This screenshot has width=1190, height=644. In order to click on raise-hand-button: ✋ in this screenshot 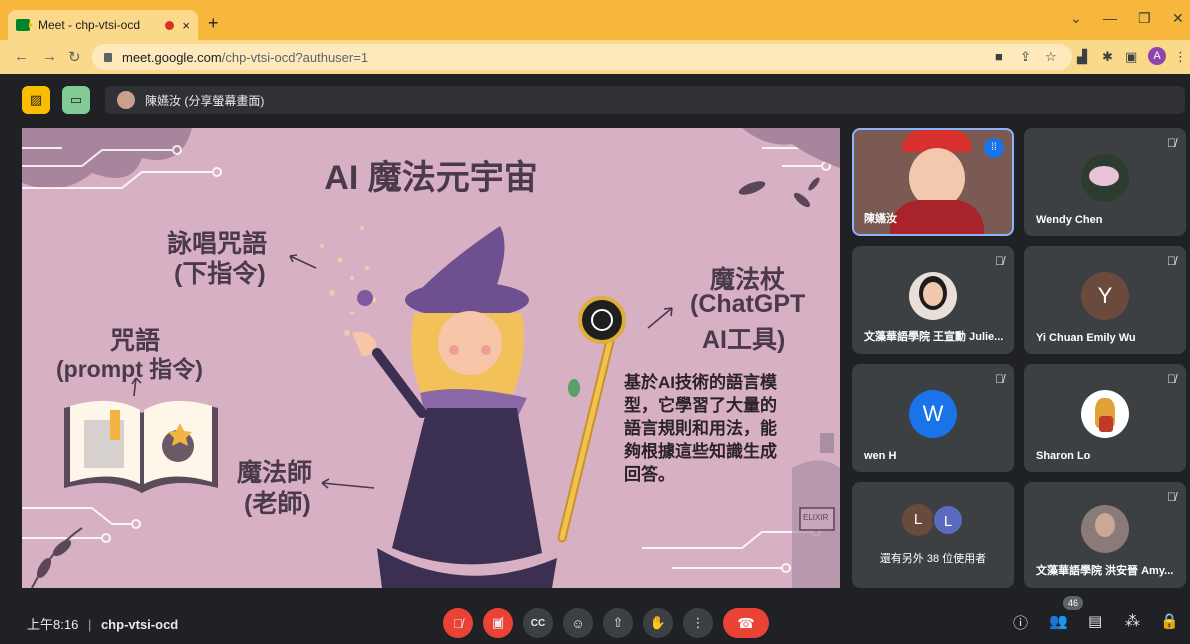, I will do `click(658, 623)`.